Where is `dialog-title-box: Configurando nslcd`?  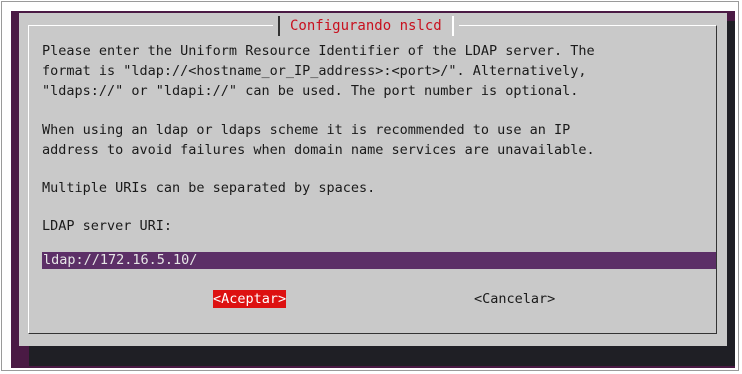
dialog-title-box: Configurando nslcd is located at coordinates (366, 26).